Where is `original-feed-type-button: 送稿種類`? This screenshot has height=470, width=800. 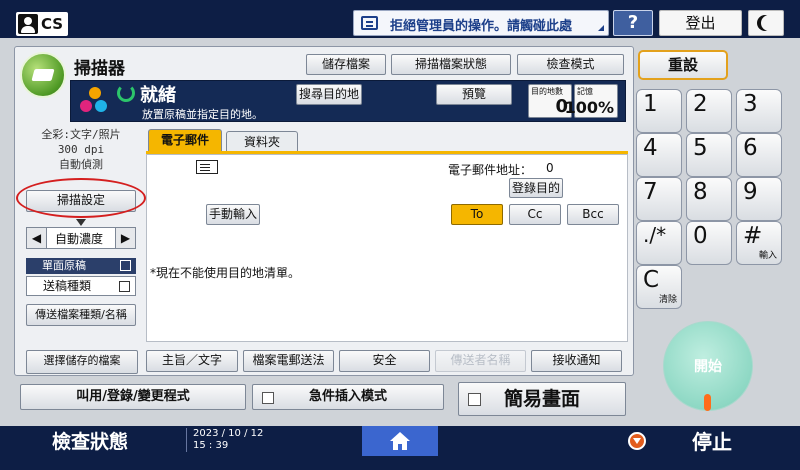
original-feed-type-button: 送稿種類 is located at coordinates (81, 286).